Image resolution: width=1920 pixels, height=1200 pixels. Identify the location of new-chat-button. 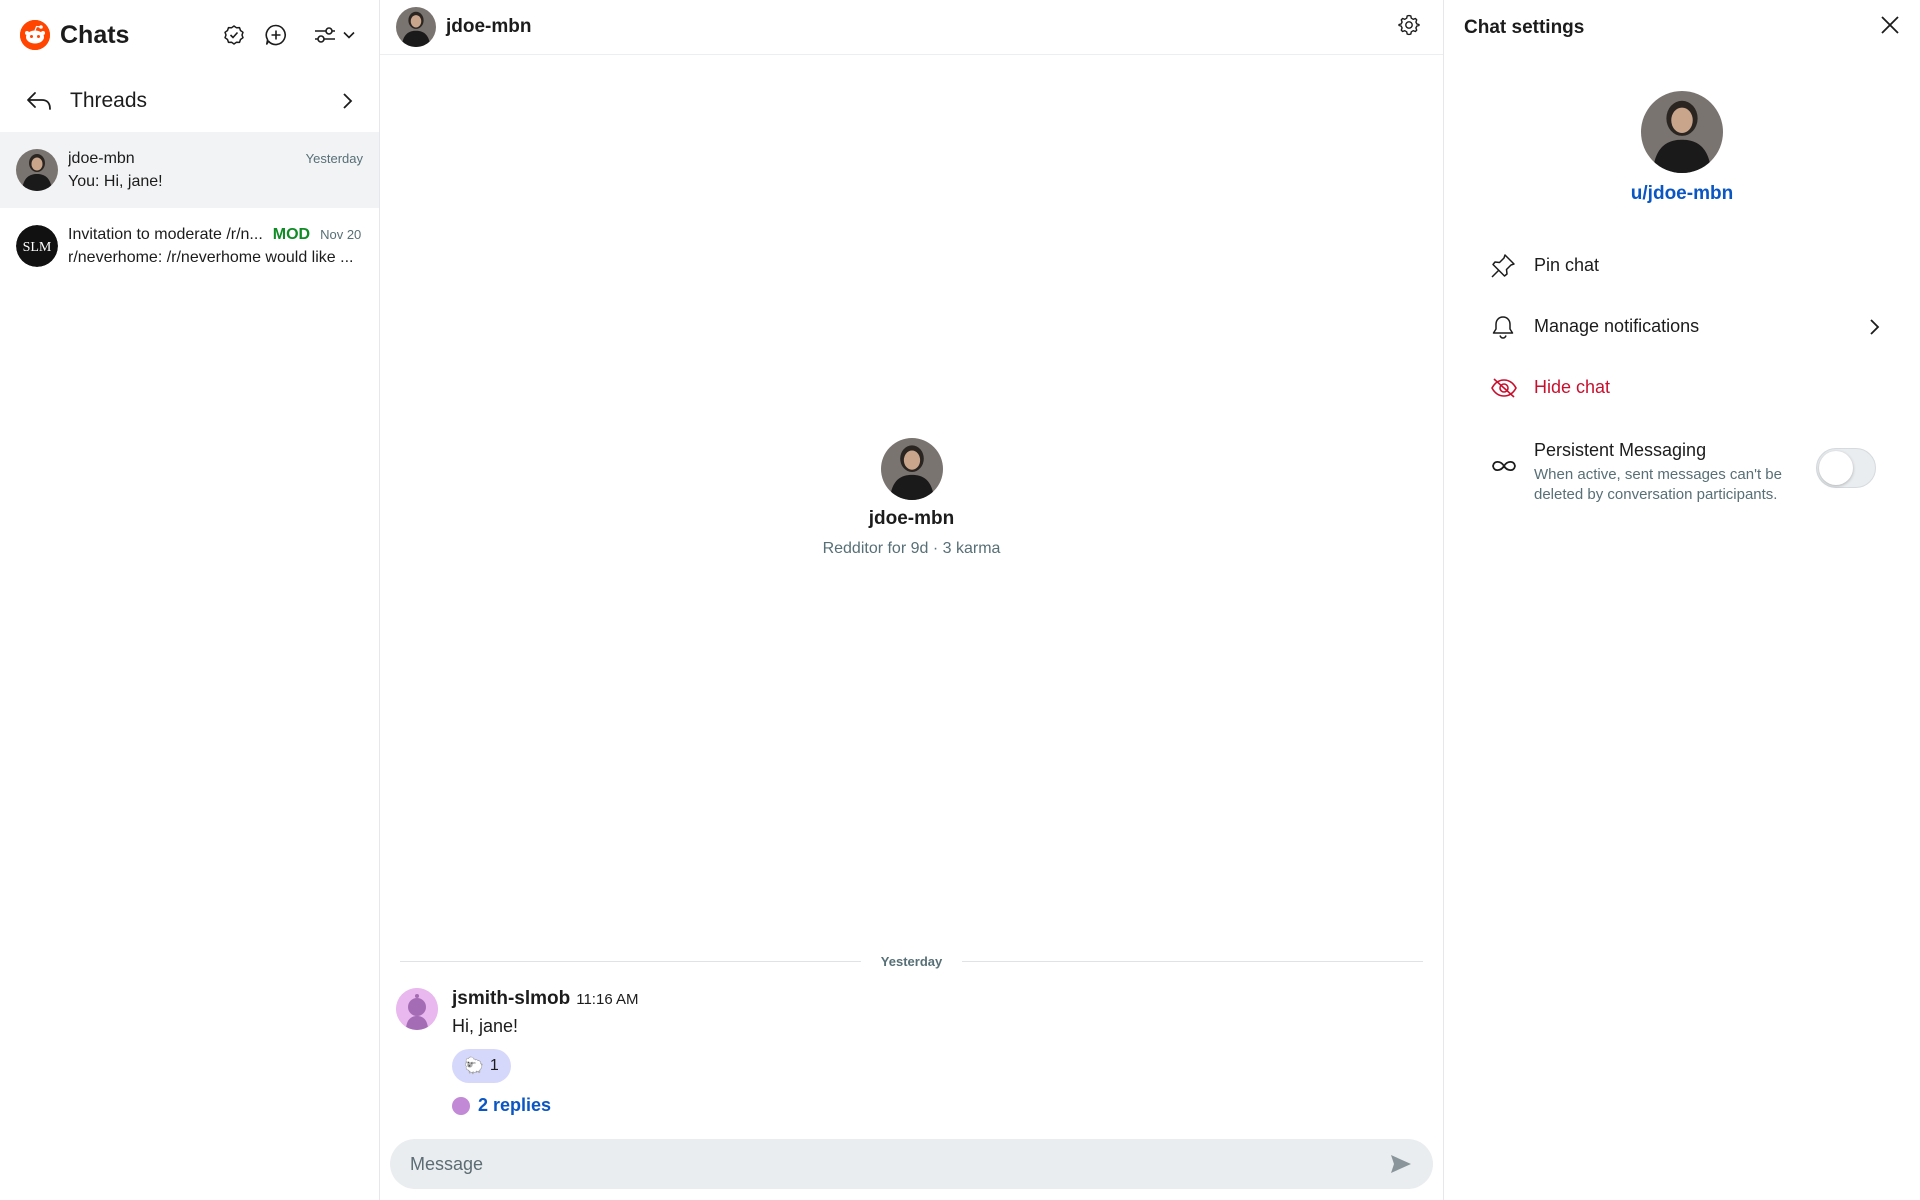
(276, 35).